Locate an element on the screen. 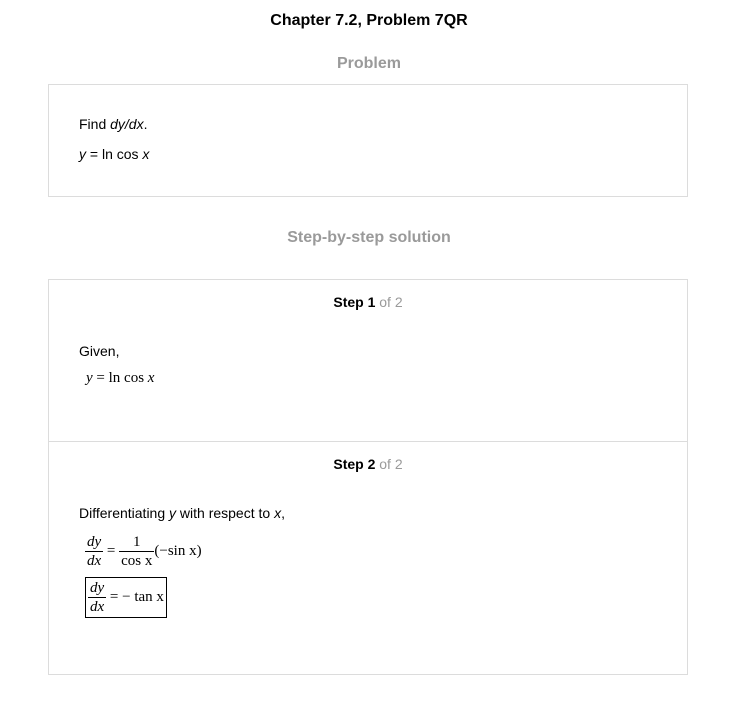 The height and width of the screenshot is (701, 738). problem-heading: Problem is located at coordinates (368, 63).